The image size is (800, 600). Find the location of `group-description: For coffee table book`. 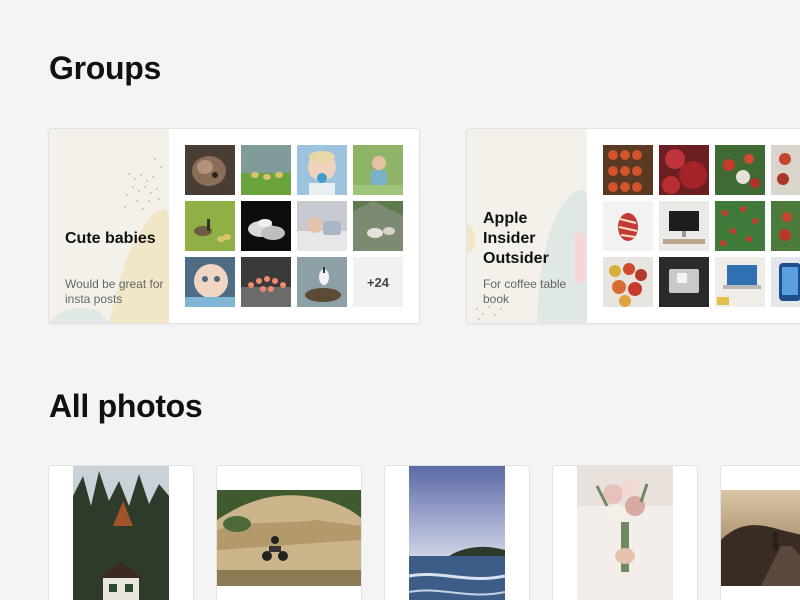

group-description: For coffee table book is located at coordinates (525, 291).